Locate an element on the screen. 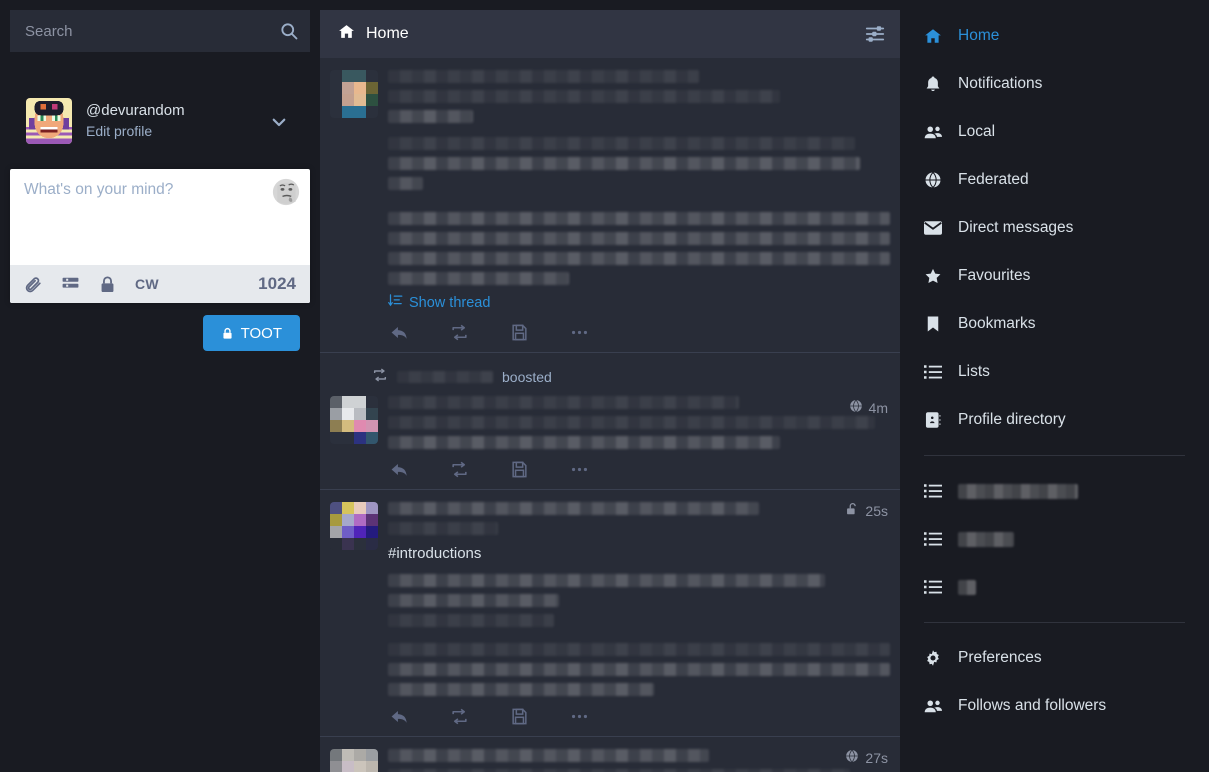 The height and width of the screenshot is (772, 1209). status-meta: 25s is located at coordinates (866, 510).